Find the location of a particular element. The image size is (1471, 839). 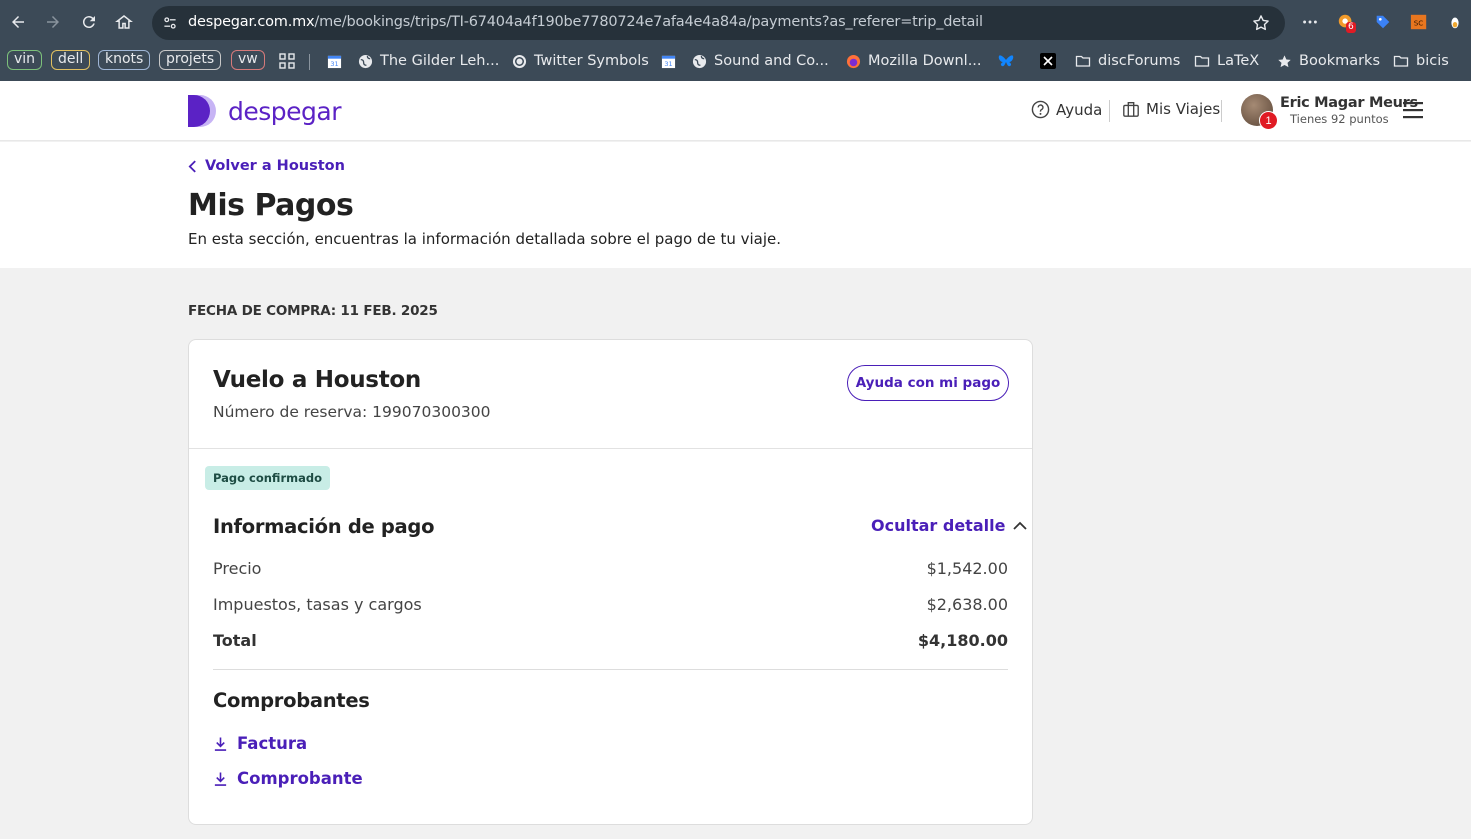

hamburger-menu-icon is located at coordinates (1413, 110).